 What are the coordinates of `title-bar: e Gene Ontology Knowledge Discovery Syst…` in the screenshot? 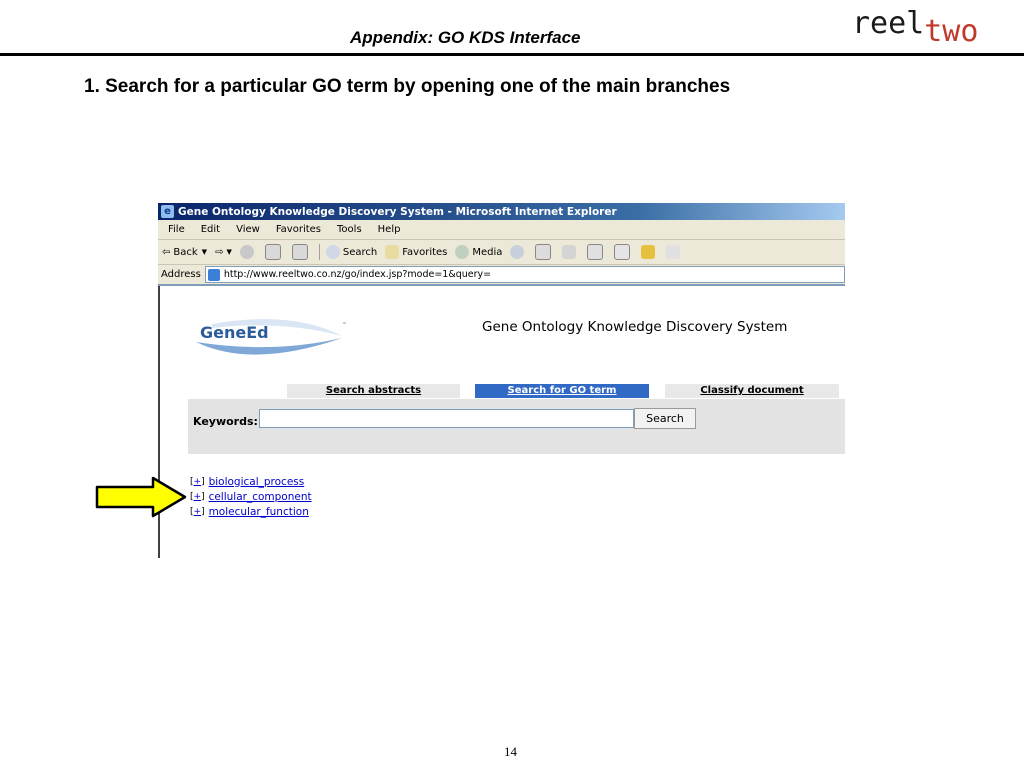 It's located at (501, 211).